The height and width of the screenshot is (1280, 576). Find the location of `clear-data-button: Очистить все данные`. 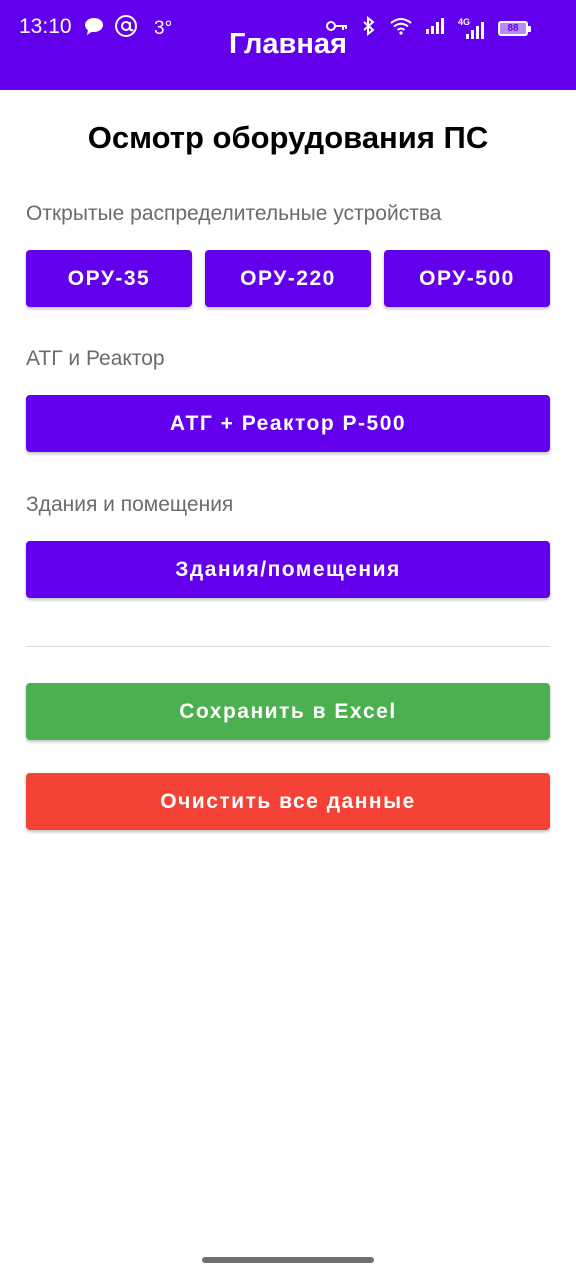

clear-data-button: Очистить все данные is located at coordinates (288, 801).